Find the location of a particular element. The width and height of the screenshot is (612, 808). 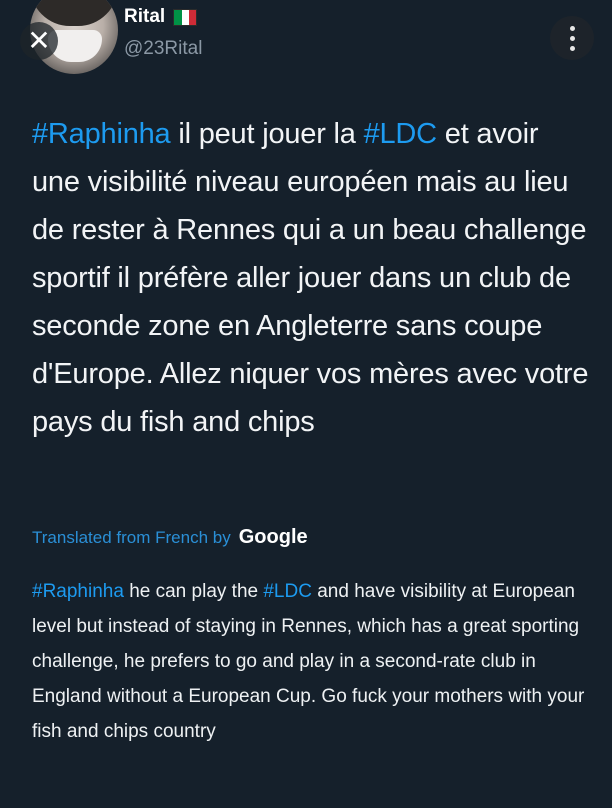

close-button: ✕ is located at coordinates (39, 41).